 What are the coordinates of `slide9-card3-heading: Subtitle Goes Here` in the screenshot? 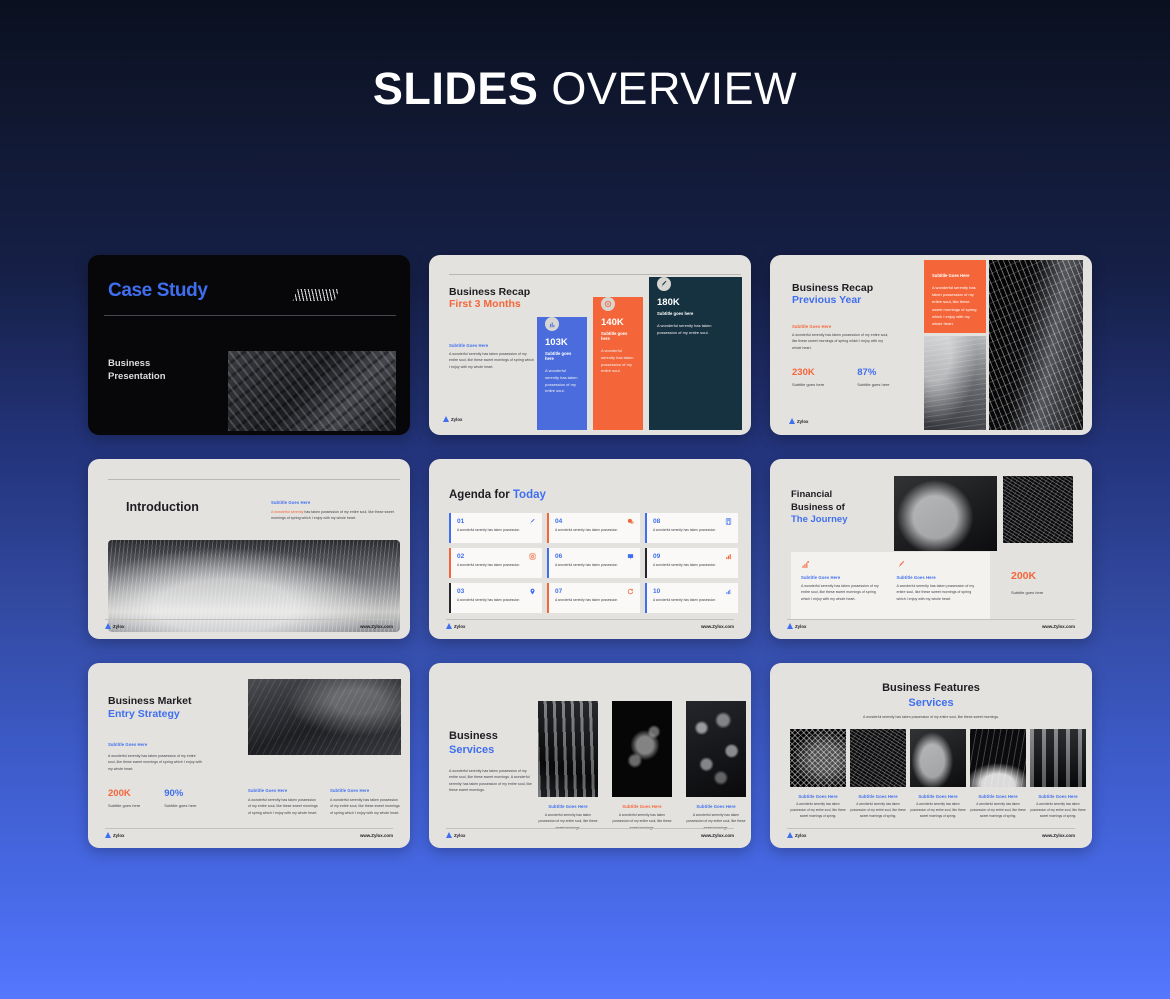 It's located at (938, 796).